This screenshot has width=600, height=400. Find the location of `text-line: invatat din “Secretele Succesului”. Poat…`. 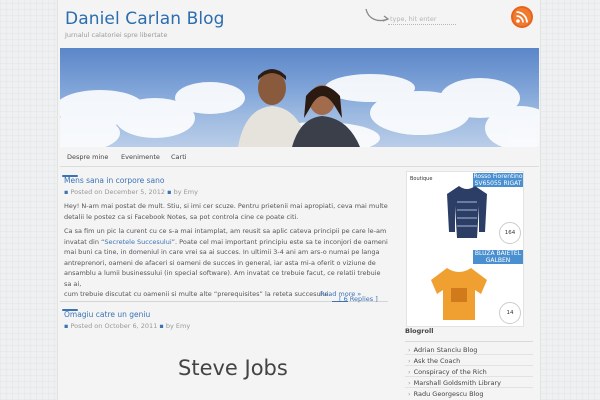

text-line: invatat din “Secretele Succesului”. Poat… is located at coordinates (226, 241).